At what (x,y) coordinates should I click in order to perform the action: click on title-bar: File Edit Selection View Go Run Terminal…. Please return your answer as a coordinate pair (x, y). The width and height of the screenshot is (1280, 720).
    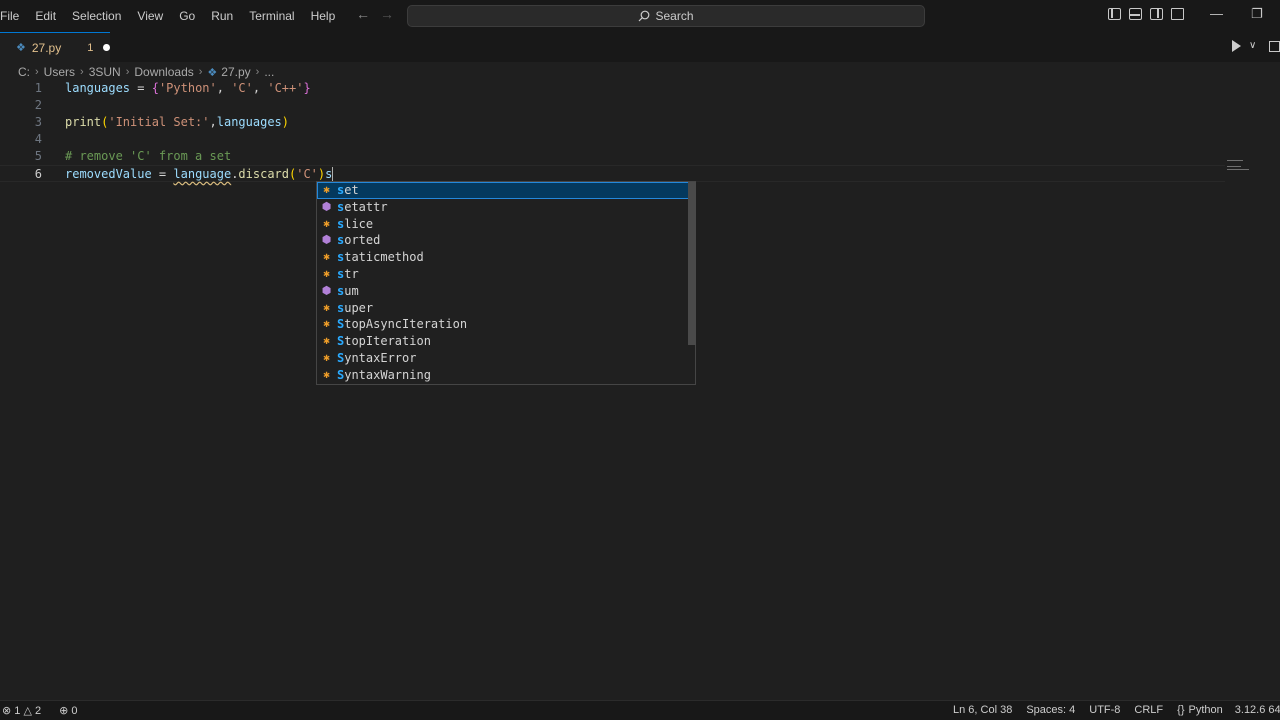
    Looking at the image, I should click on (640, 16).